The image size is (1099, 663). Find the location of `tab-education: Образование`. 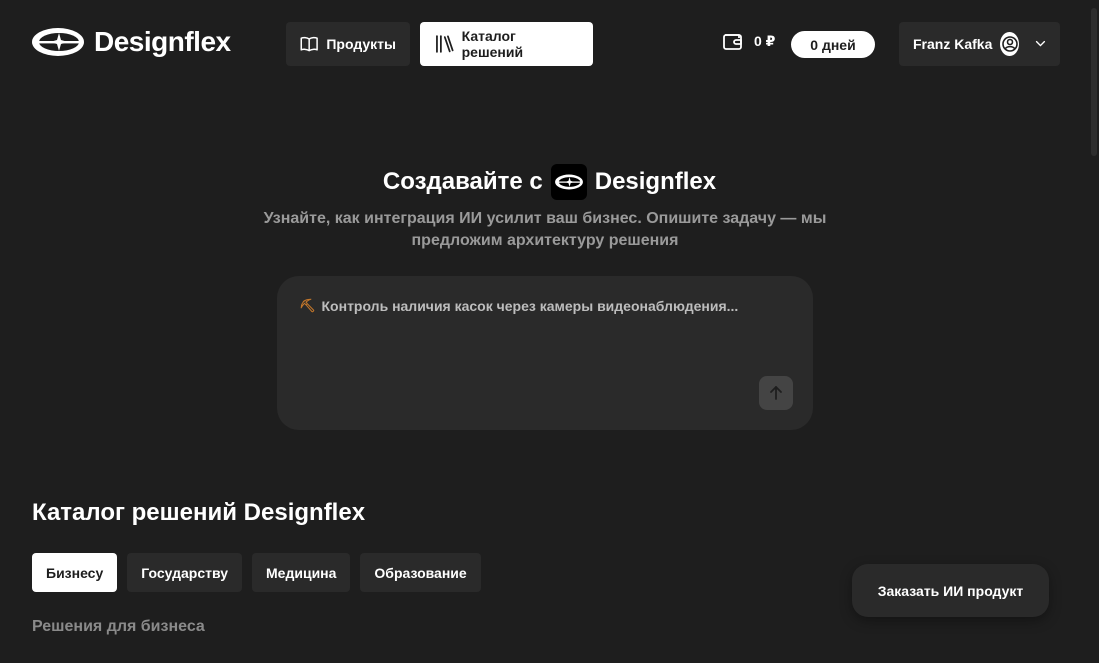

tab-education: Образование is located at coordinates (420, 572).